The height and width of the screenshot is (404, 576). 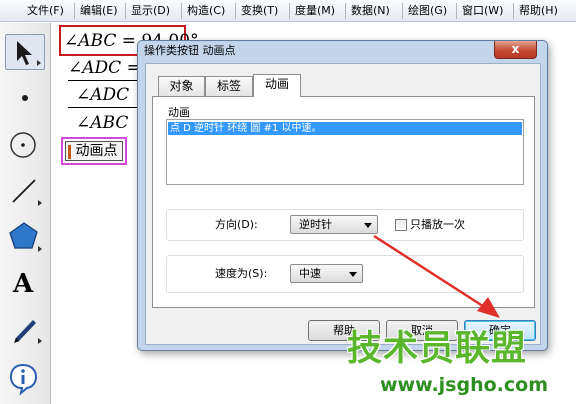 I want to click on measurement-4: ∠ABC, so click(x=102, y=123).